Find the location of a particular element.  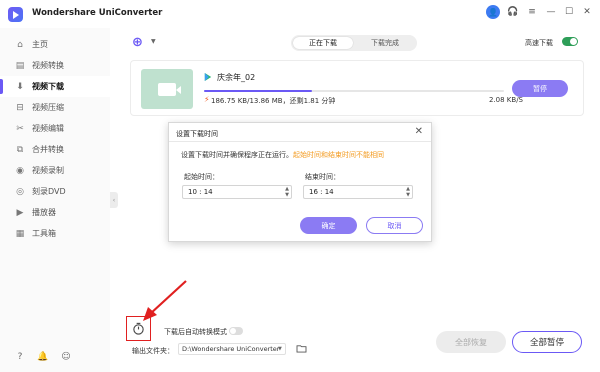

dialog-message-text: 设置下载时间并确保程序正在运行。 is located at coordinates (237, 155).